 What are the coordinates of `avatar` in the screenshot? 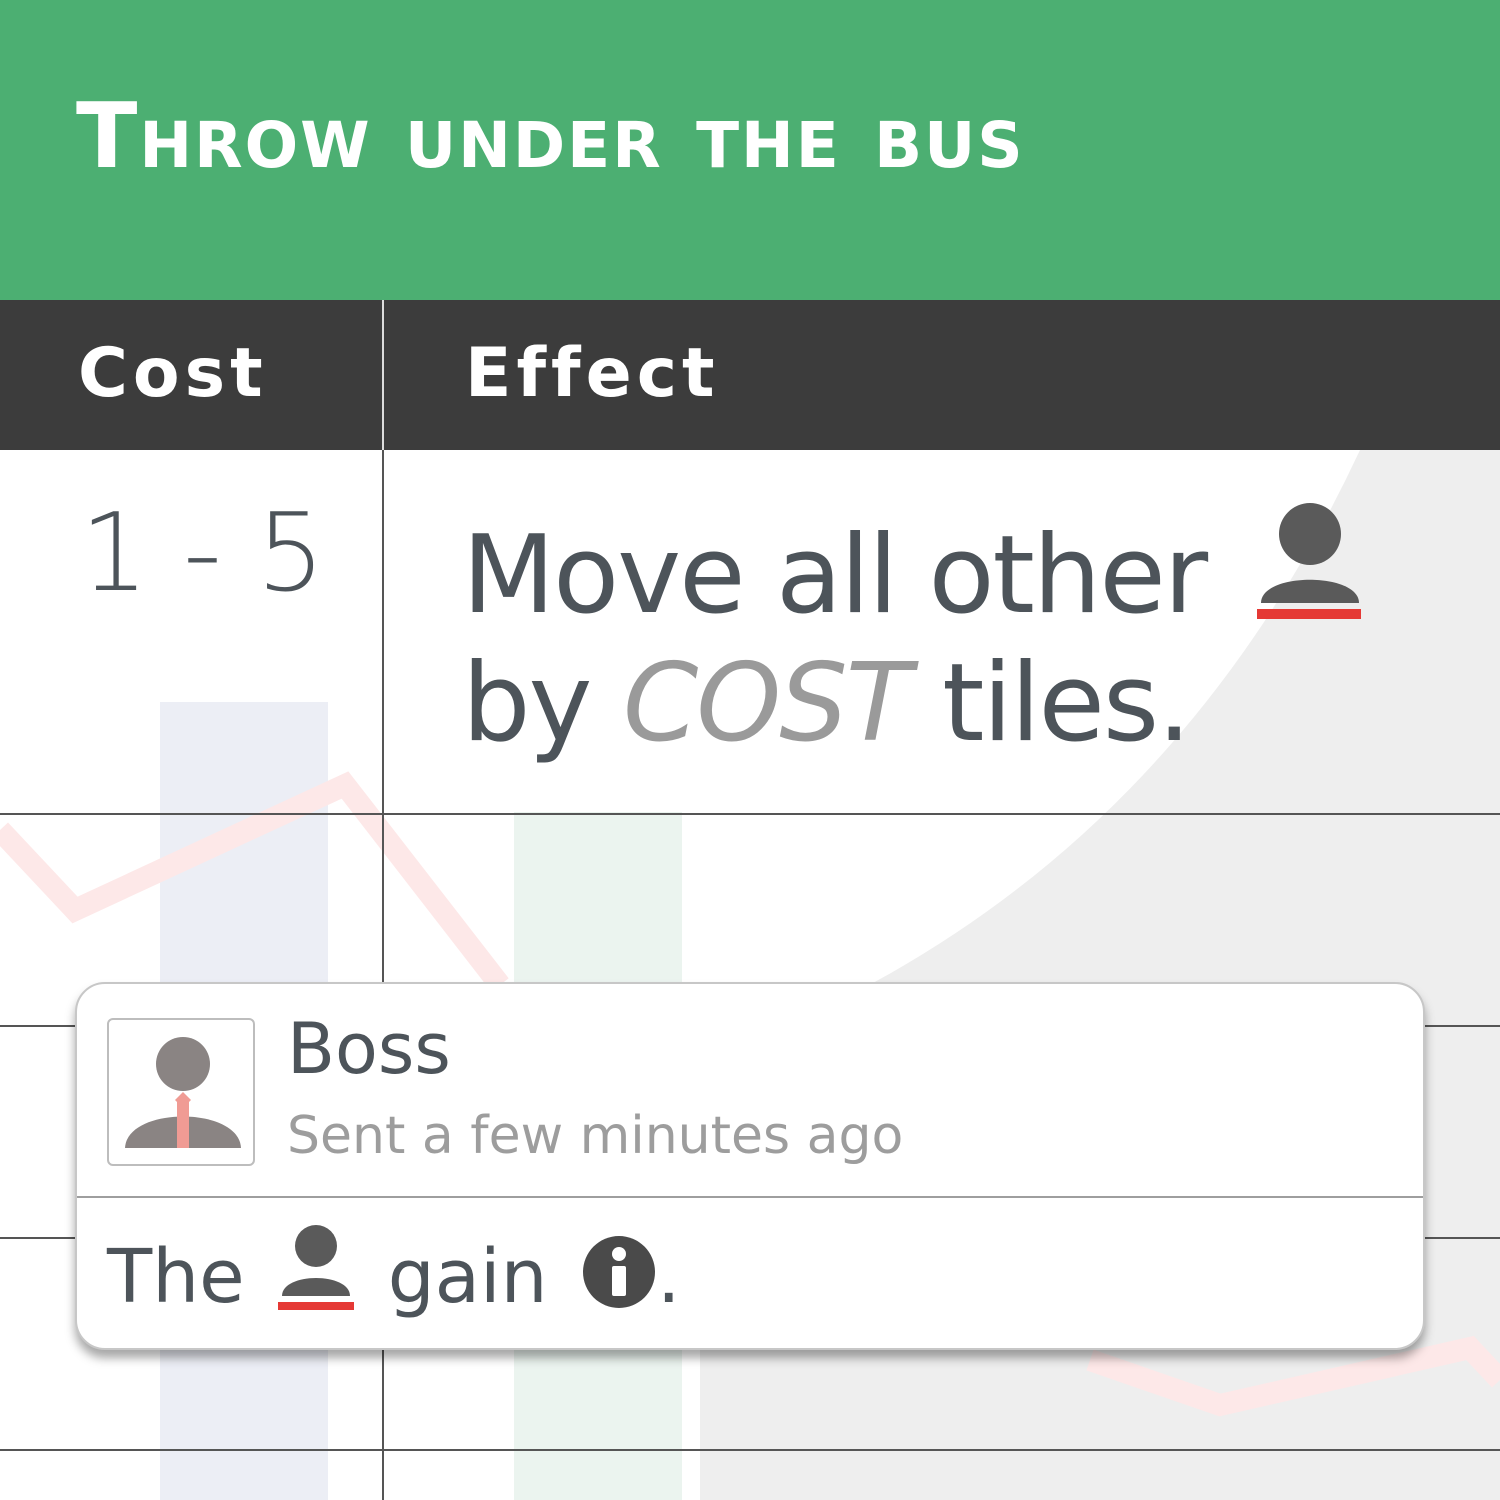 It's located at (181, 1092).